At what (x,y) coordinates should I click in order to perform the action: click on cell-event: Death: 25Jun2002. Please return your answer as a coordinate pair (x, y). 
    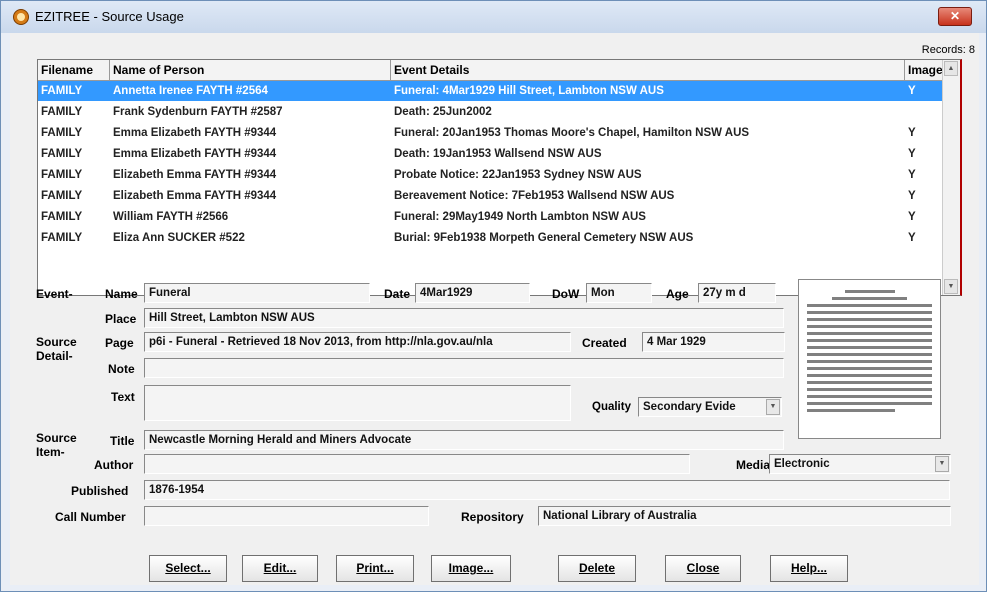
    Looking at the image, I should click on (443, 112).